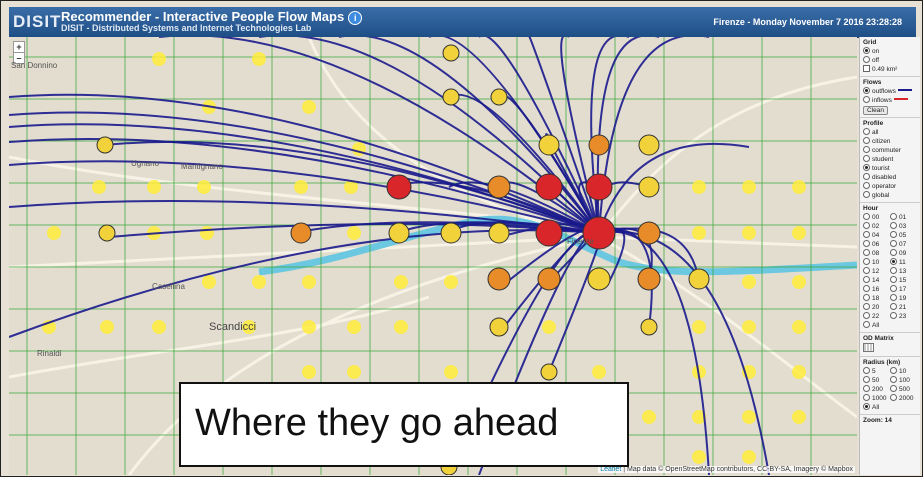 This screenshot has height=477, width=923. Describe the element at coordinates (903, 289) in the screenshot. I see `hour-radio-17: 17` at that location.